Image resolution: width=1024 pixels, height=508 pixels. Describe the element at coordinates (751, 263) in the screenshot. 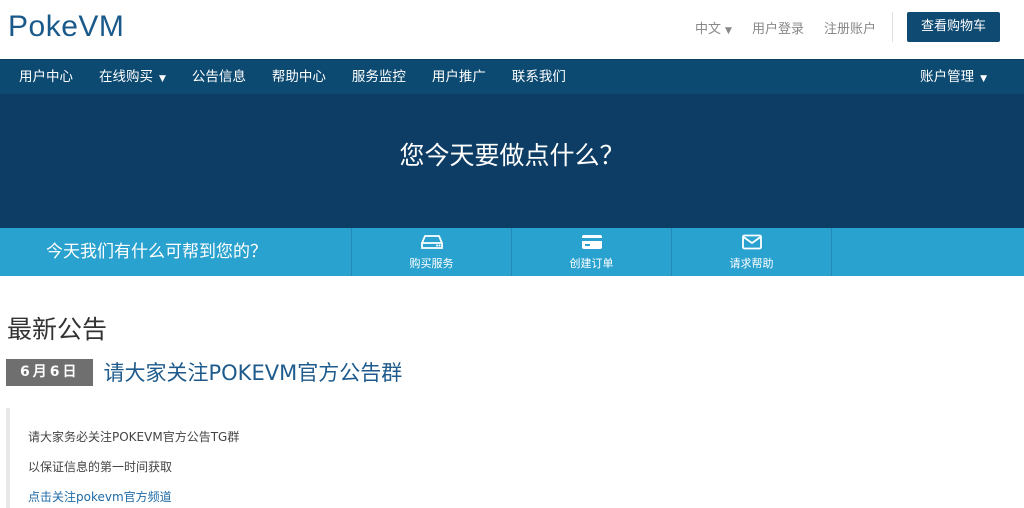

I see `action-label: 请求帮助` at that location.